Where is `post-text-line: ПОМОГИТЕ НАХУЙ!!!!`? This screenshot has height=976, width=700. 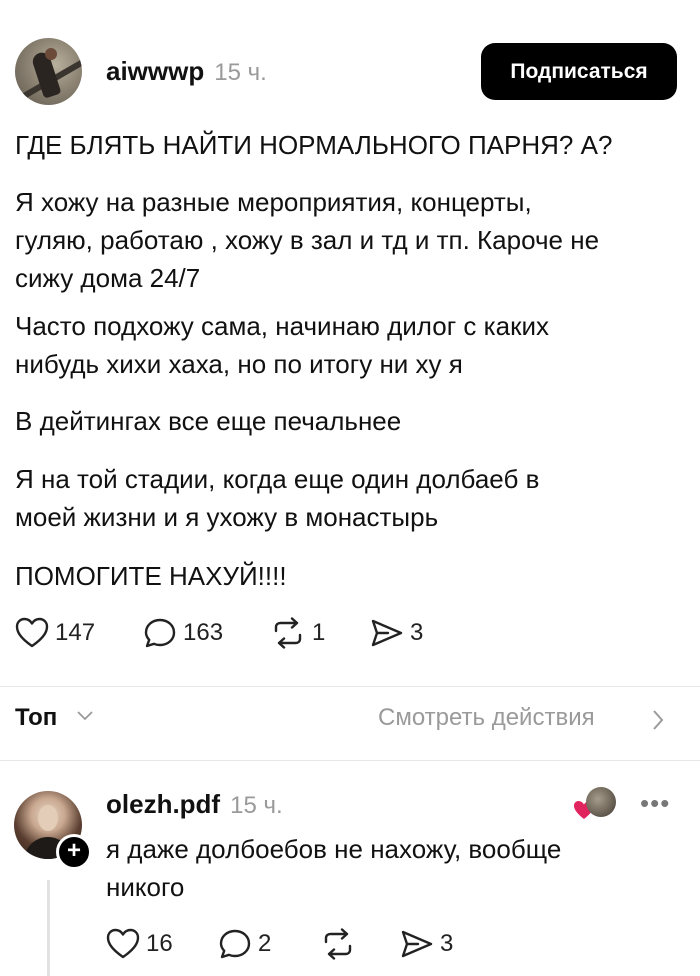 post-text-line: ПОМОГИТЕ НАХУЙ!!!! is located at coordinates (151, 576).